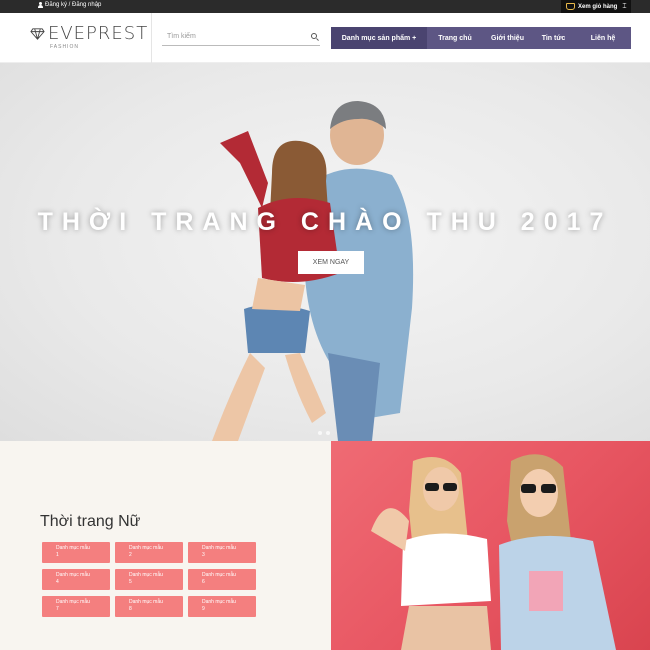 The height and width of the screenshot is (650, 650). What do you see at coordinates (73, 5) in the screenshot?
I see `auth-link-label: Đăng ký / Đăng nhập` at bounding box center [73, 5].